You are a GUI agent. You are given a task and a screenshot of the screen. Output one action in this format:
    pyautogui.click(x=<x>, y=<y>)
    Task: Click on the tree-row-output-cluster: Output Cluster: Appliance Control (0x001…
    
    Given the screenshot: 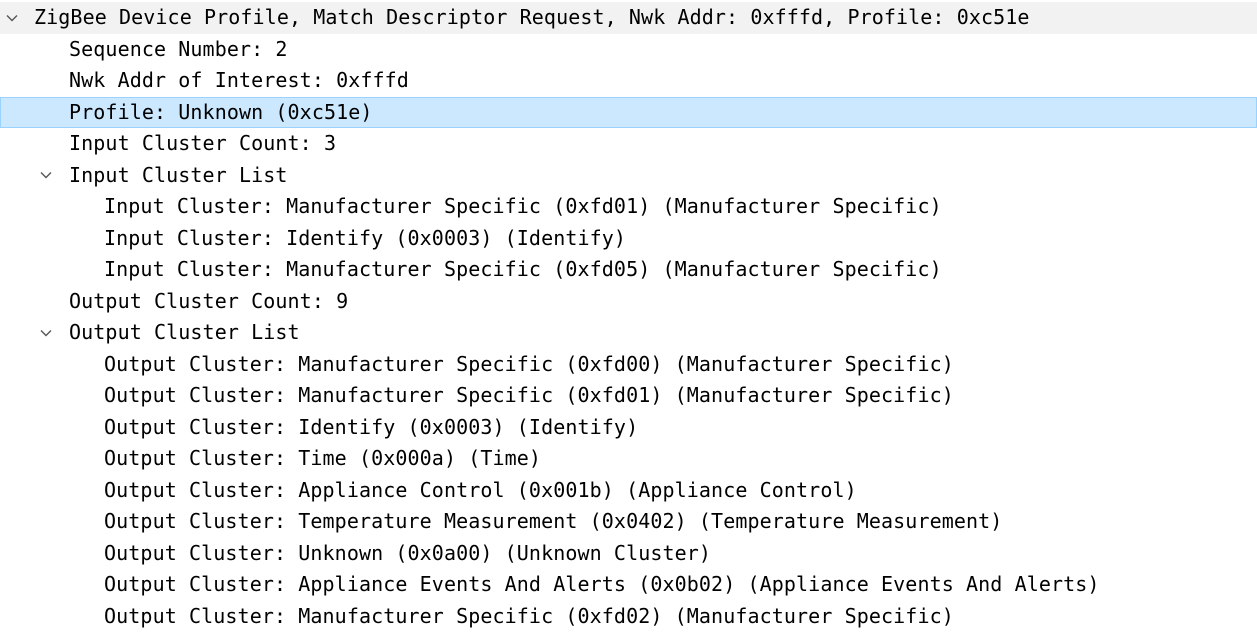 What is the action you would take?
    pyautogui.click(x=628, y=491)
    